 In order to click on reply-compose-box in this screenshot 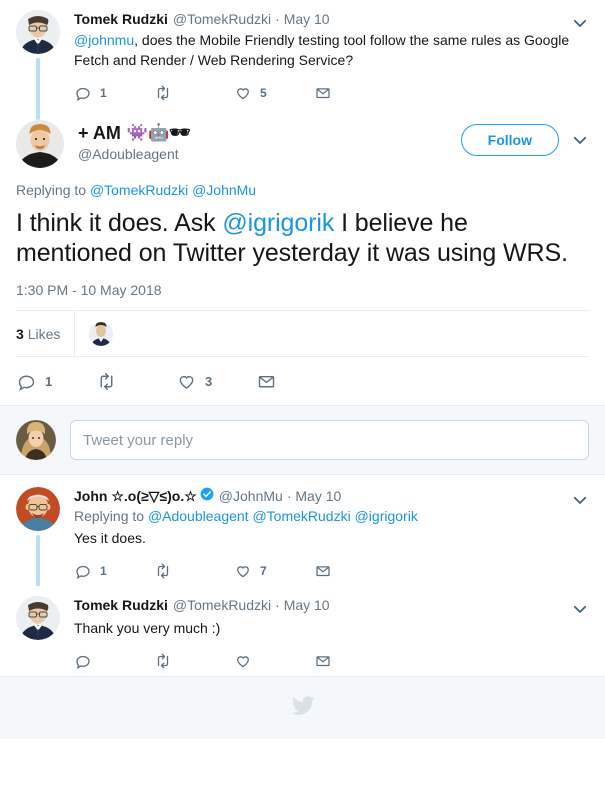, I will do `click(302, 440)`.